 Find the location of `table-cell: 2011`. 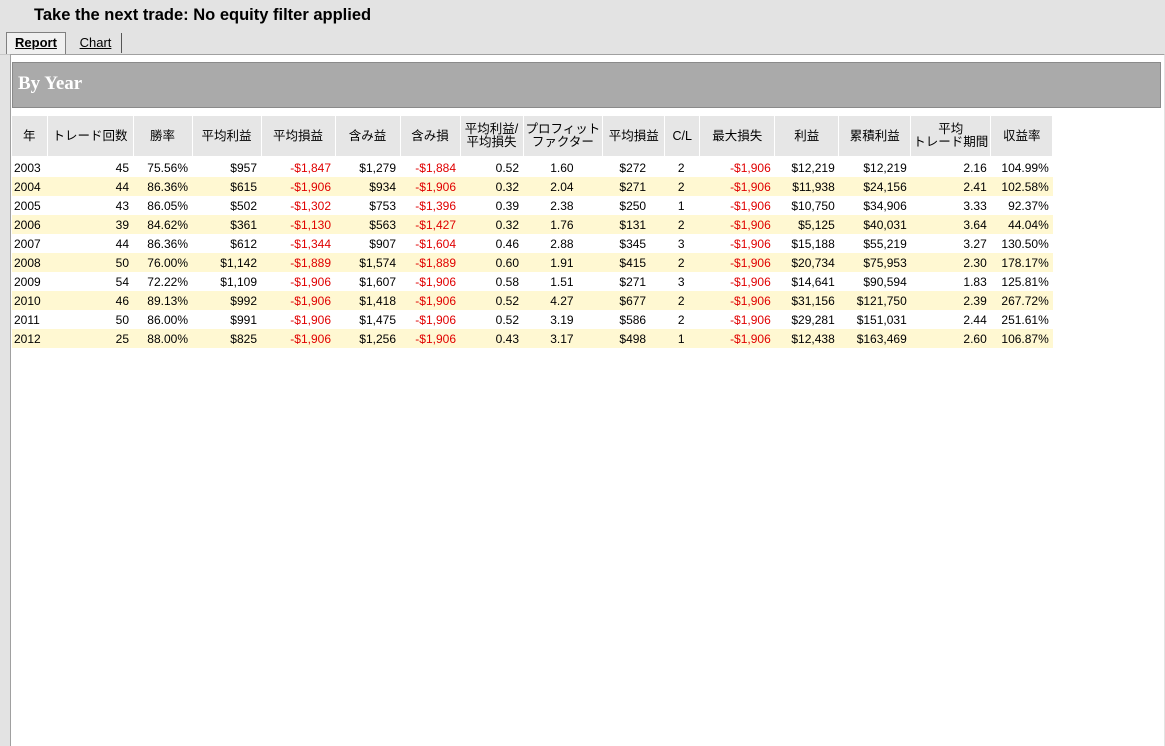

table-cell: 2011 is located at coordinates (29, 319).